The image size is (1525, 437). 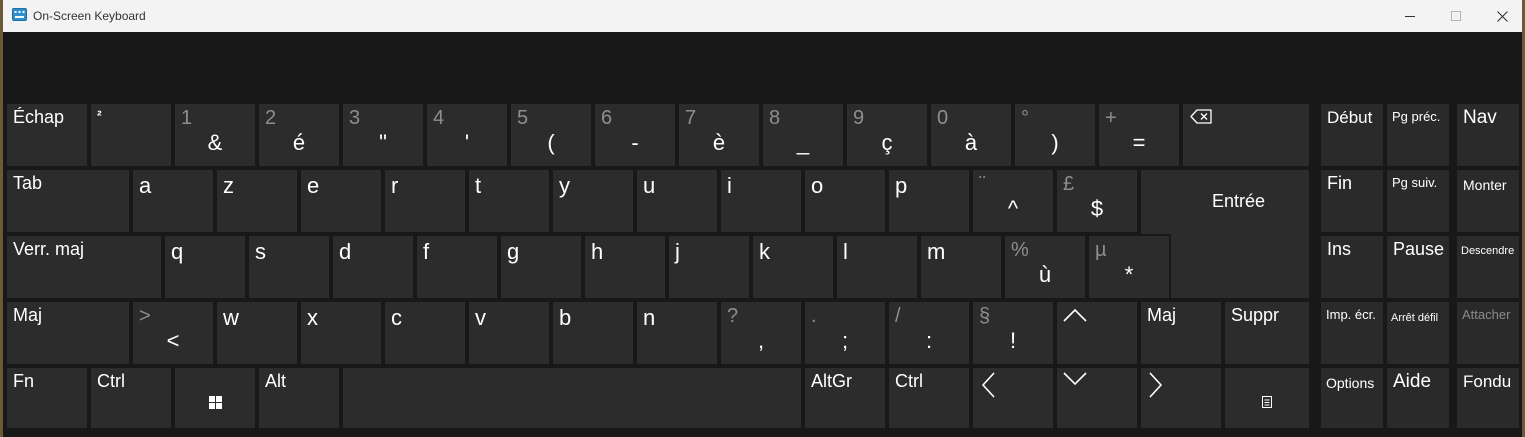 I want to click on key-k: k, so click(x=793, y=267).